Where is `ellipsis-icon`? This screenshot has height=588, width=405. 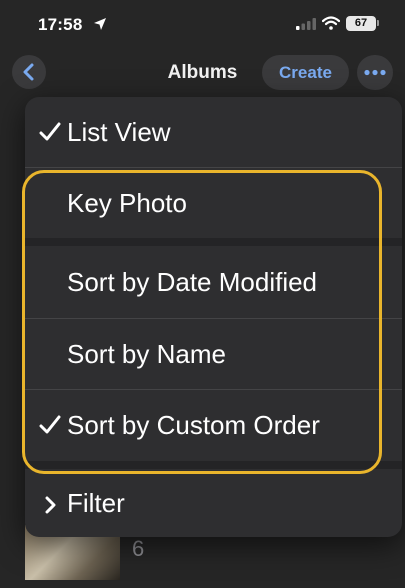
ellipsis-icon is located at coordinates (375, 72).